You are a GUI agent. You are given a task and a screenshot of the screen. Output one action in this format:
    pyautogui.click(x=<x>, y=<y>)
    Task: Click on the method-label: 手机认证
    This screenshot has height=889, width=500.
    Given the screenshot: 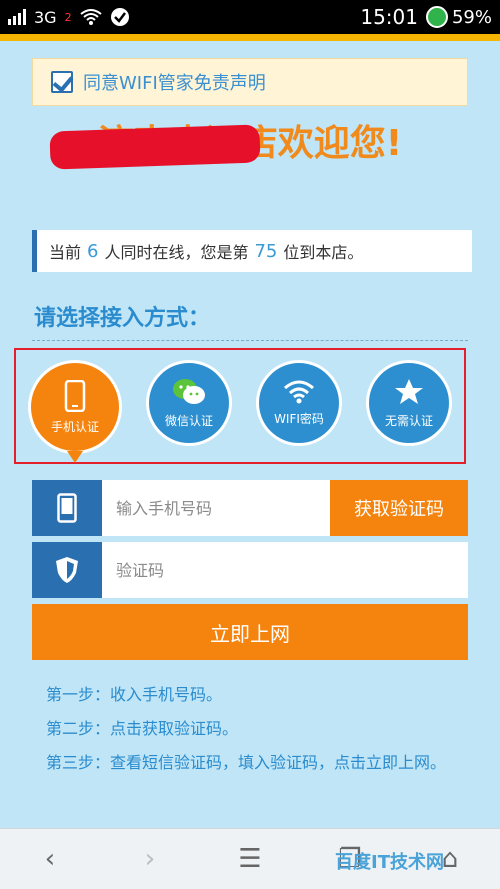 What is the action you would take?
    pyautogui.click(x=74, y=426)
    